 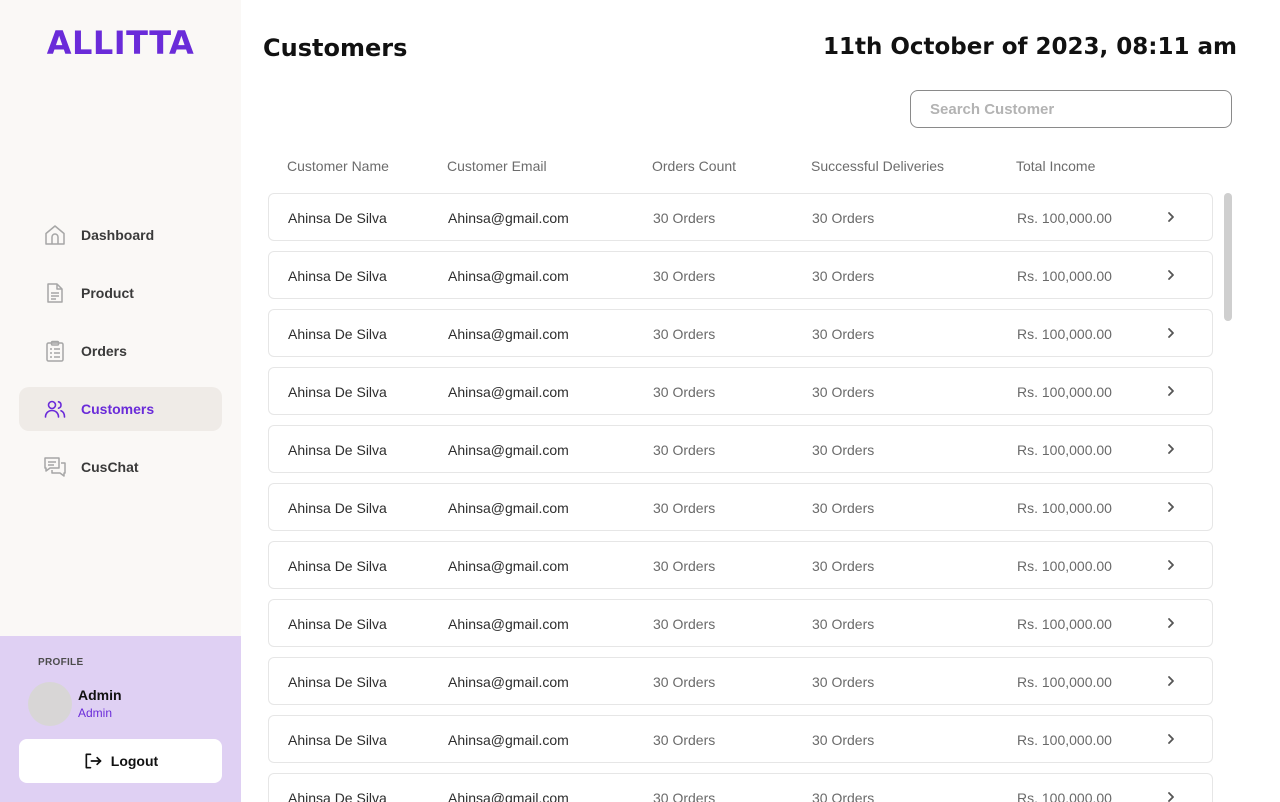 I want to click on logout-label: Logout, so click(x=134, y=761).